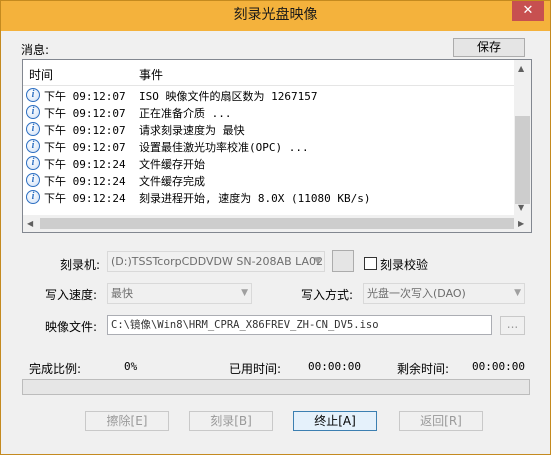 The height and width of the screenshot is (455, 551). Describe the element at coordinates (30, 223) in the screenshot. I see `scroll-left-icon: ◀` at that location.